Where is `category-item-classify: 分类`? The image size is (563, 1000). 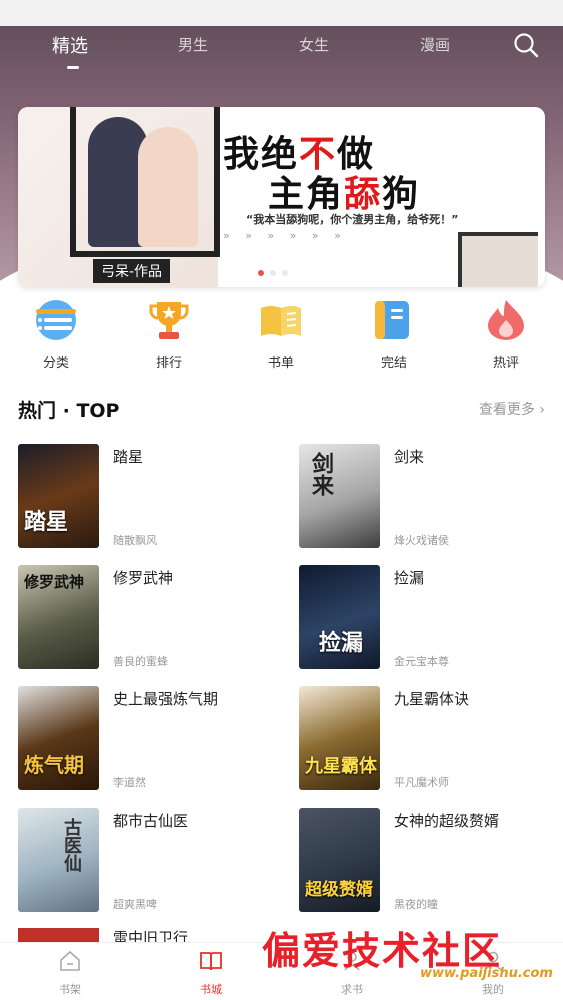 category-item-classify: 分类 is located at coordinates (56, 334).